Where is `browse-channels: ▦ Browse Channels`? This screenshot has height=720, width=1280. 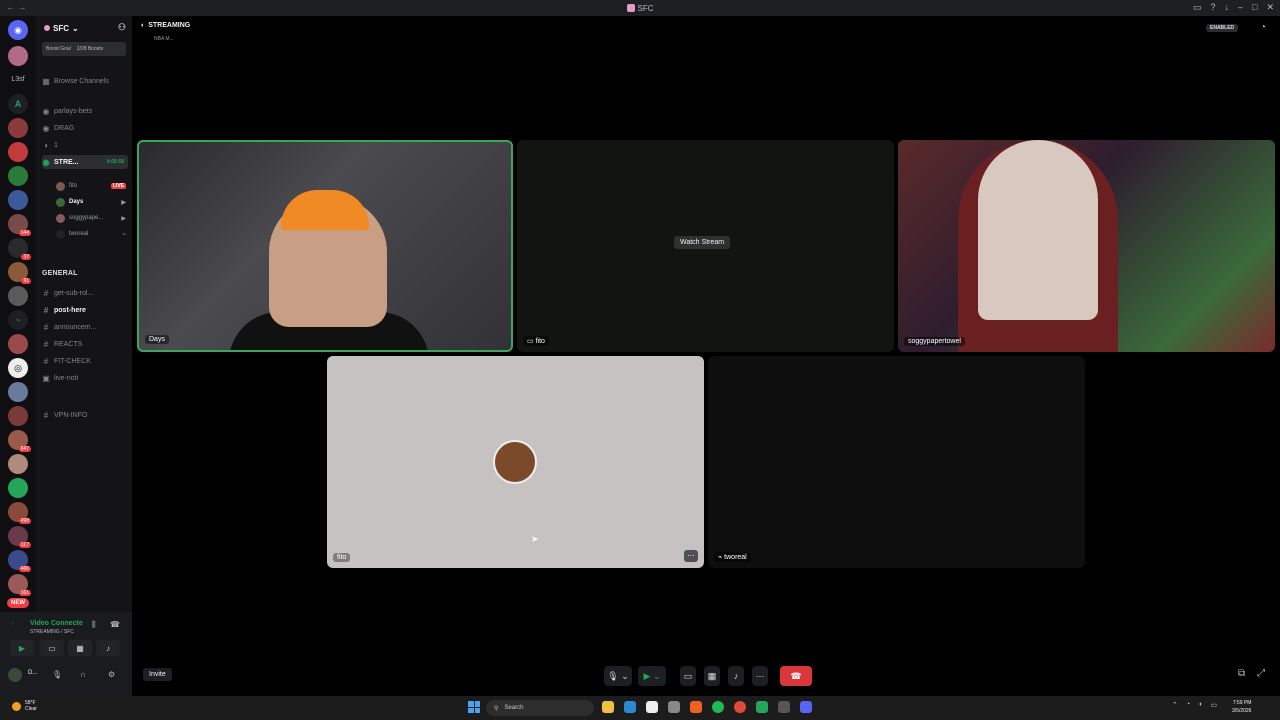
browse-channels: ▦ Browse Channels is located at coordinates (85, 81).